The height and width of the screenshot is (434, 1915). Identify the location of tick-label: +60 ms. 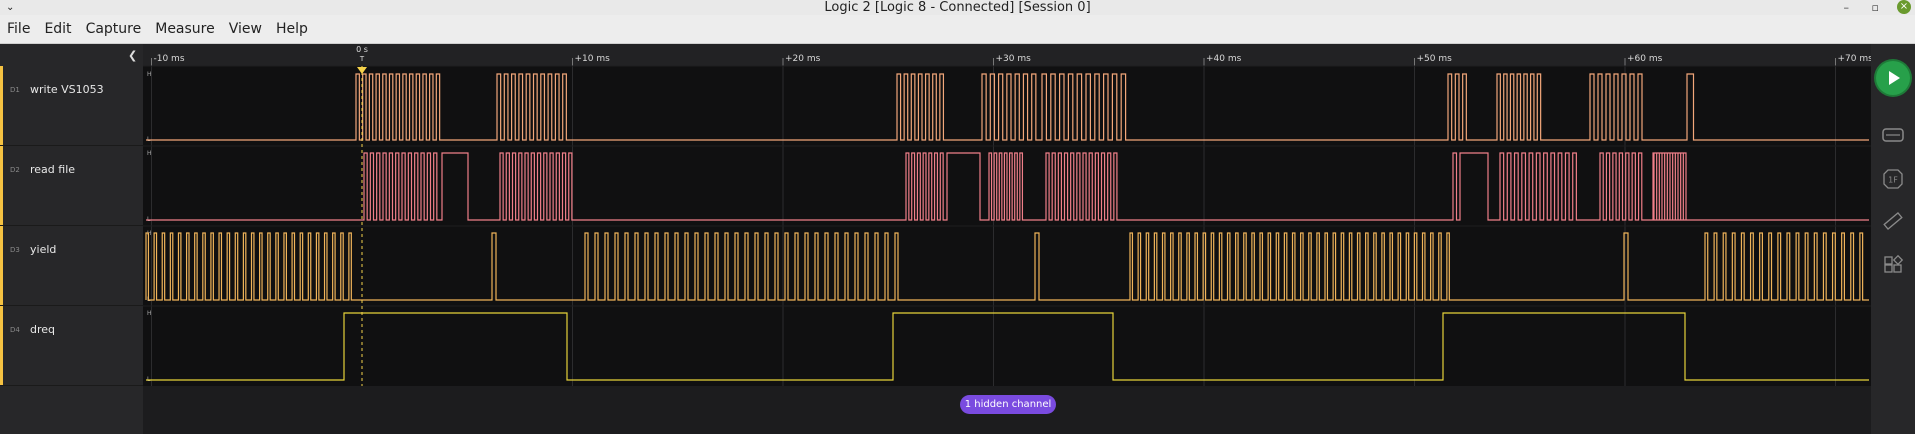
(1645, 59).